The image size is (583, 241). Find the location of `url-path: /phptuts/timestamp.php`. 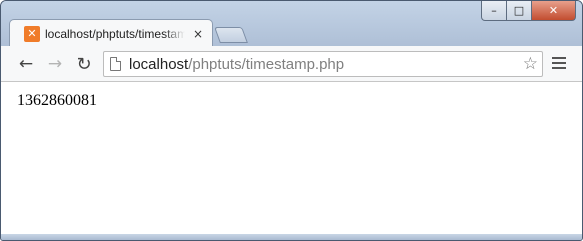

url-path: /phptuts/timestamp.php is located at coordinates (266, 64).